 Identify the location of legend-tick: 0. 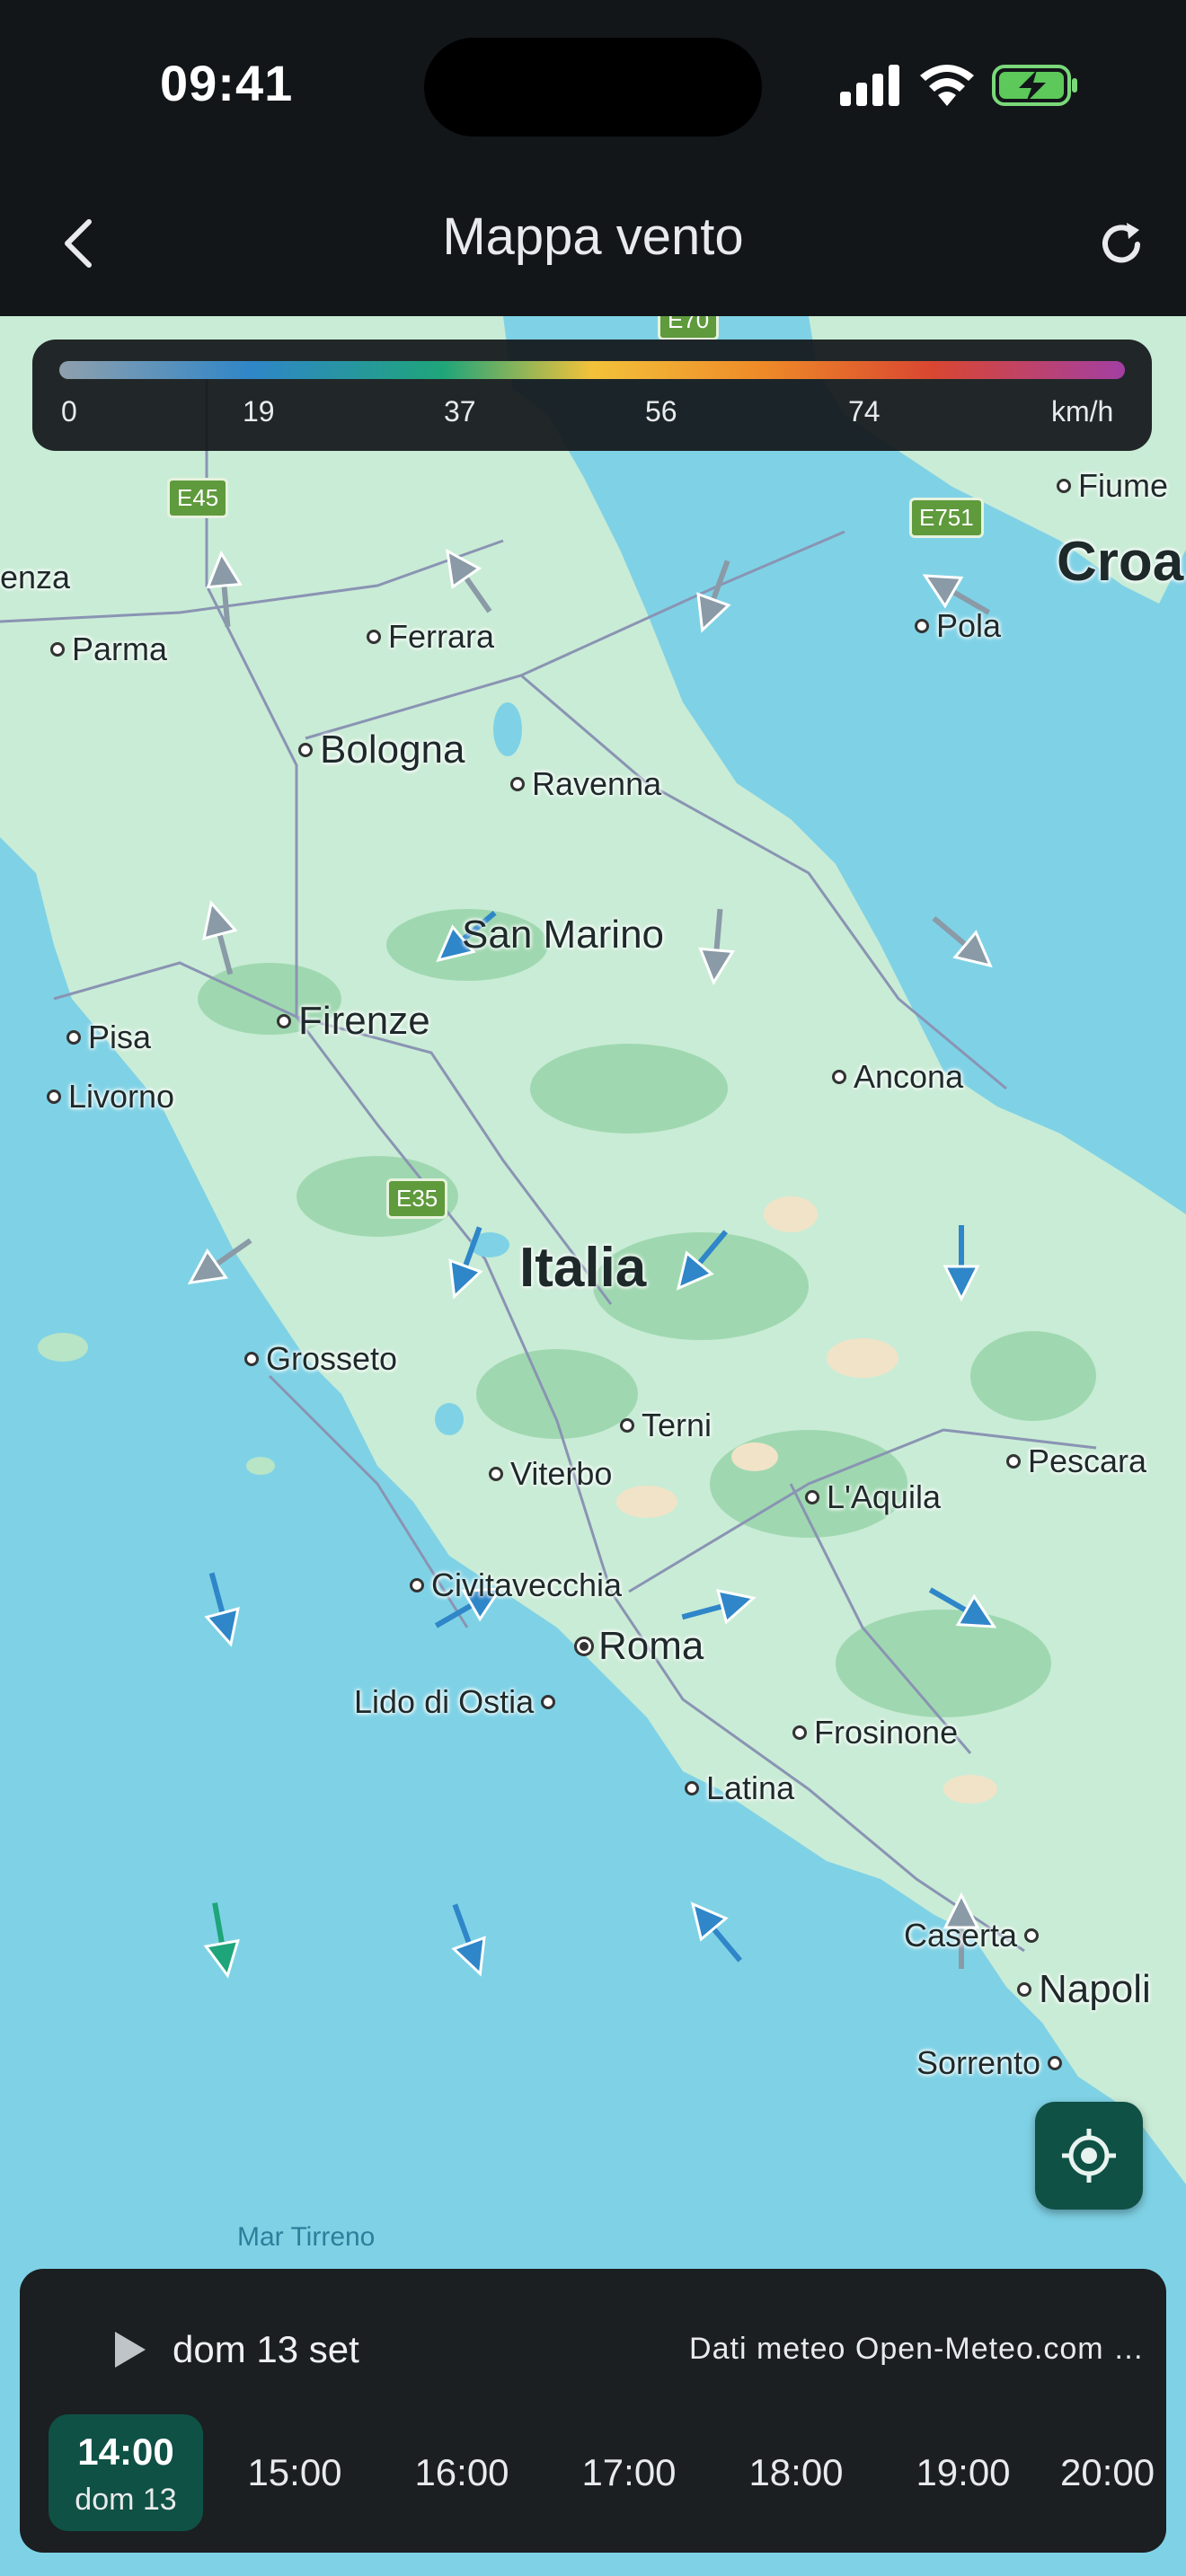
(69, 411).